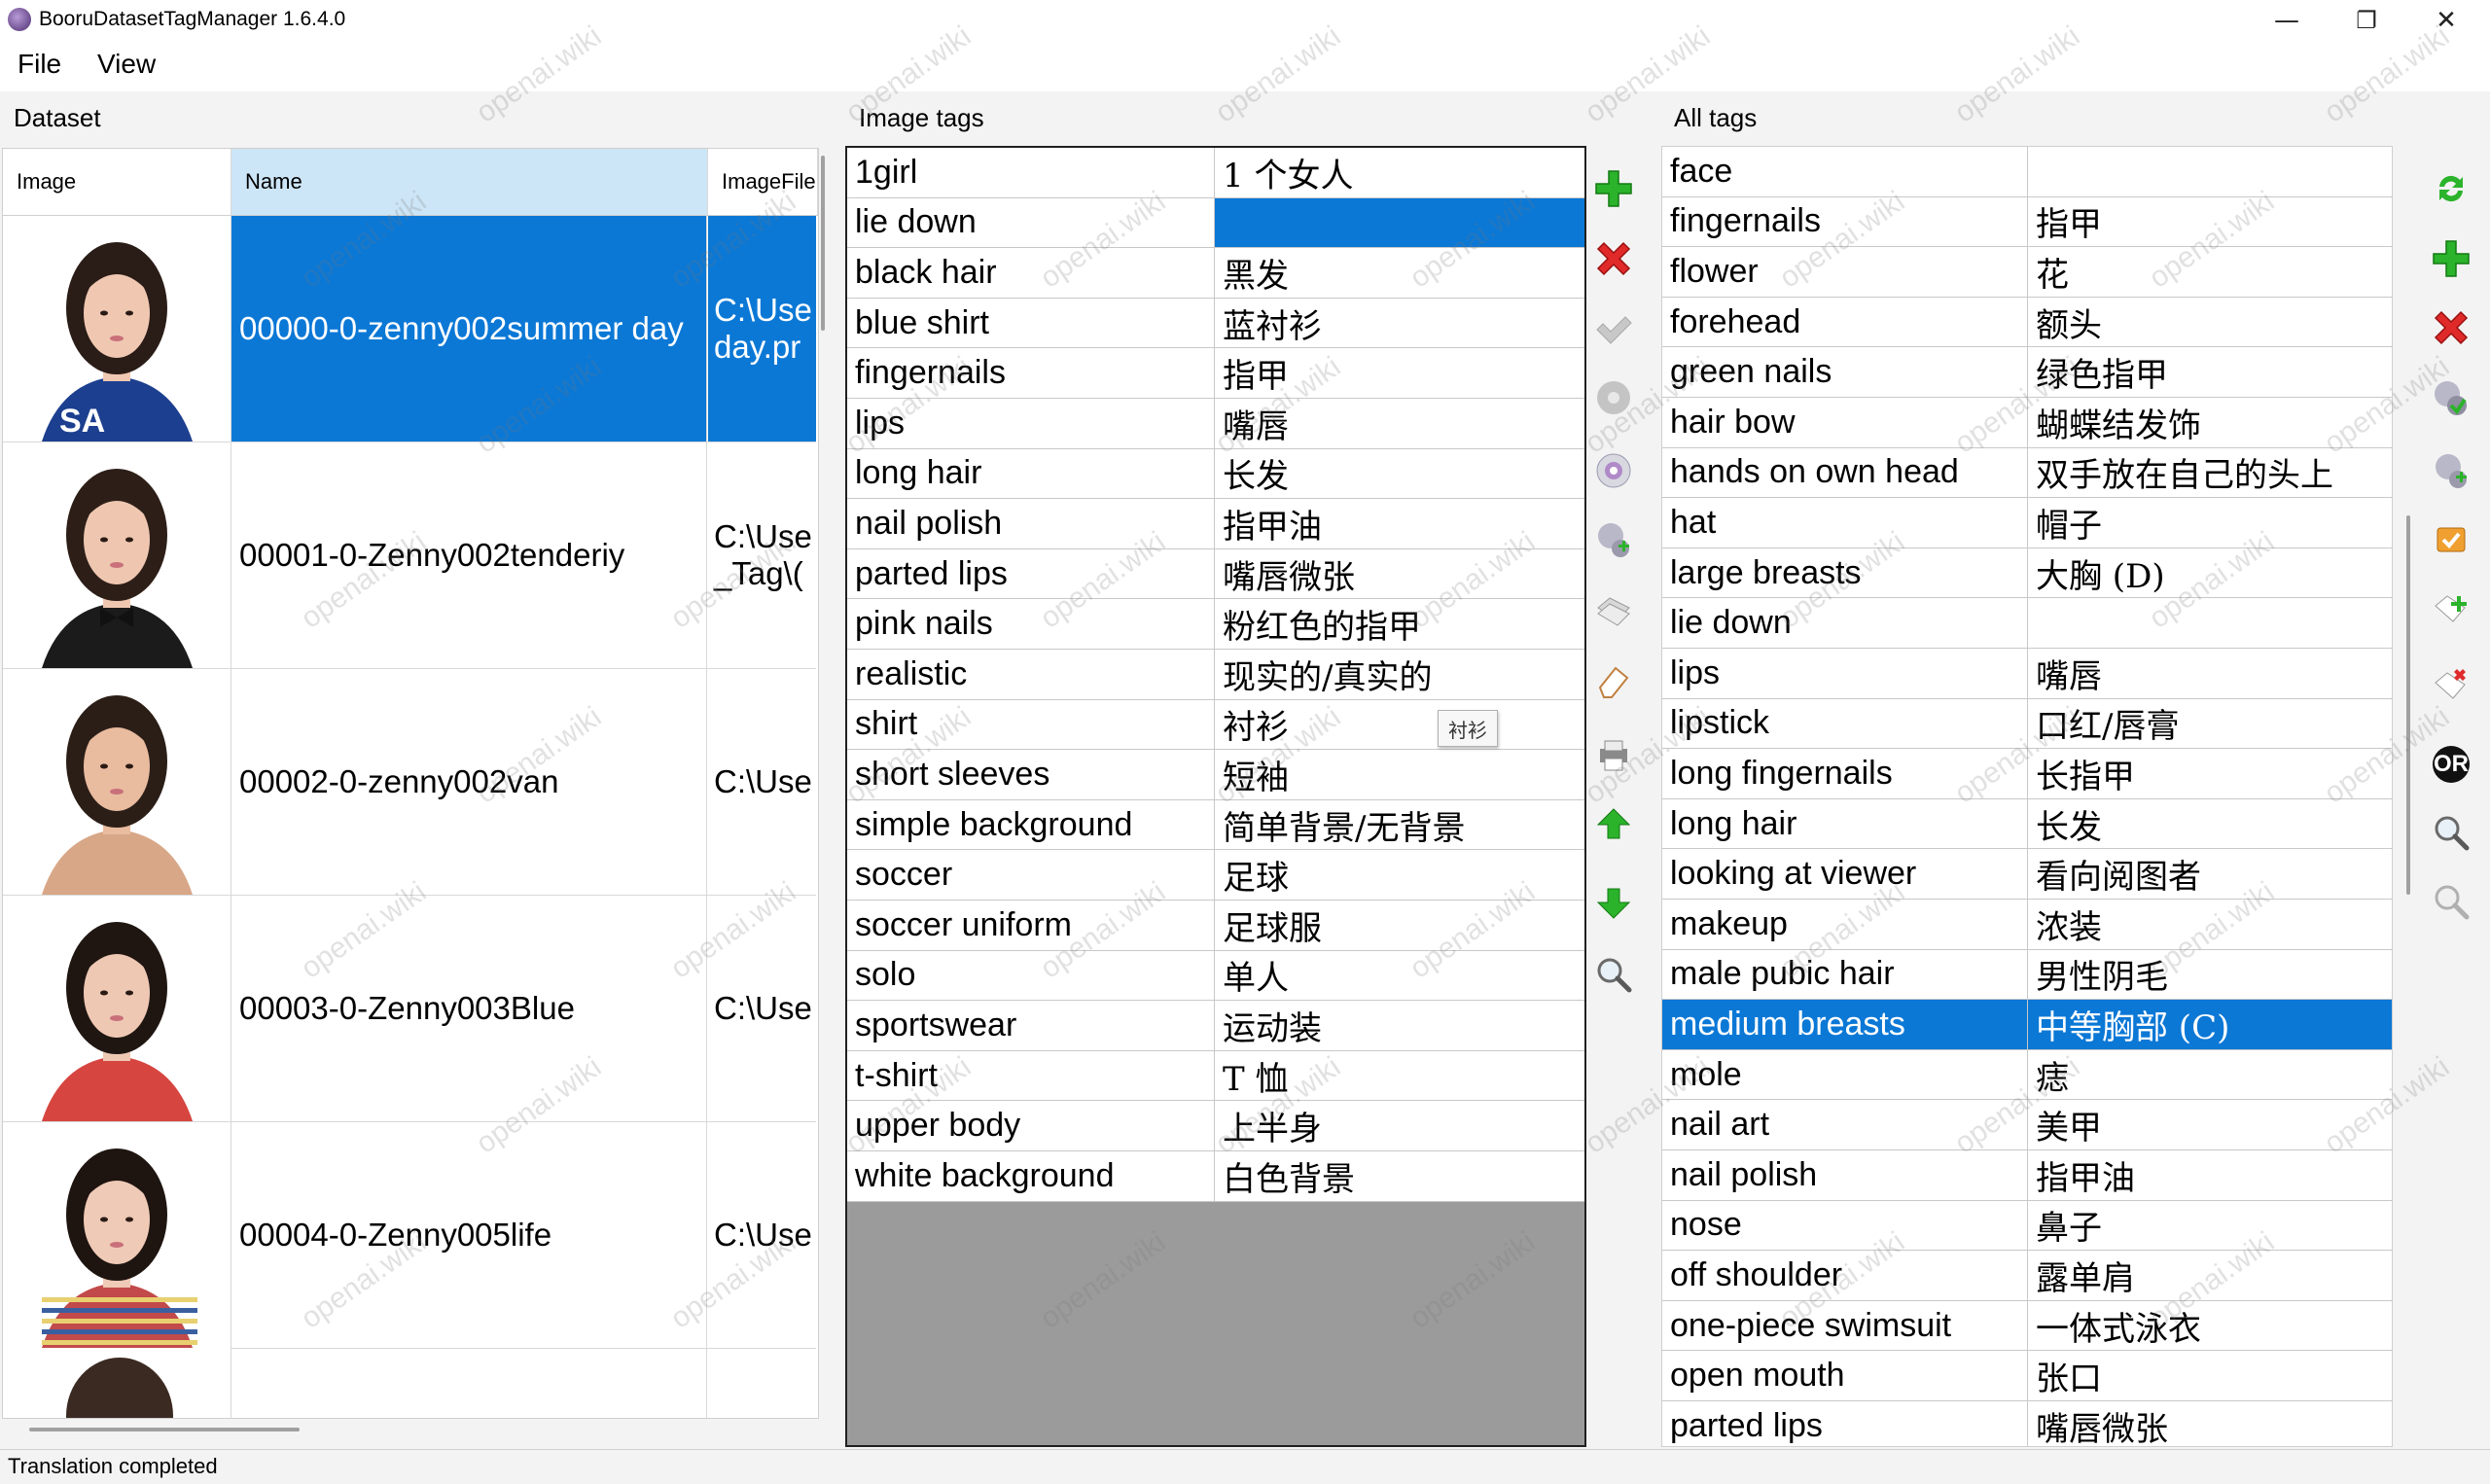 The width and height of the screenshot is (2490, 1484). Describe the element at coordinates (1399, 1176) in the screenshot. I see `translation-cell: 白色背景` at that location.